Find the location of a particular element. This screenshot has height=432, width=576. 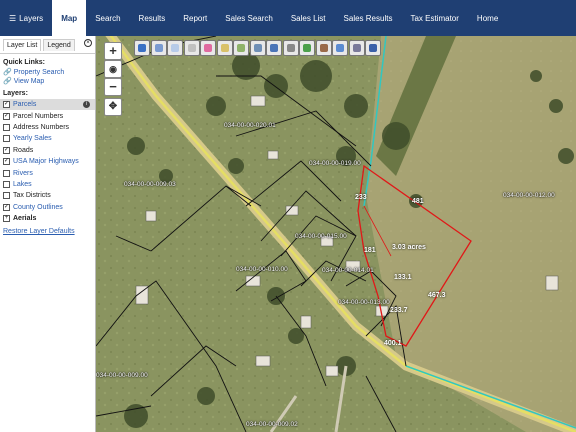

layer-row-parcel-numbers: ✓ Parcel Numbers is located at coordinates (47, 115).